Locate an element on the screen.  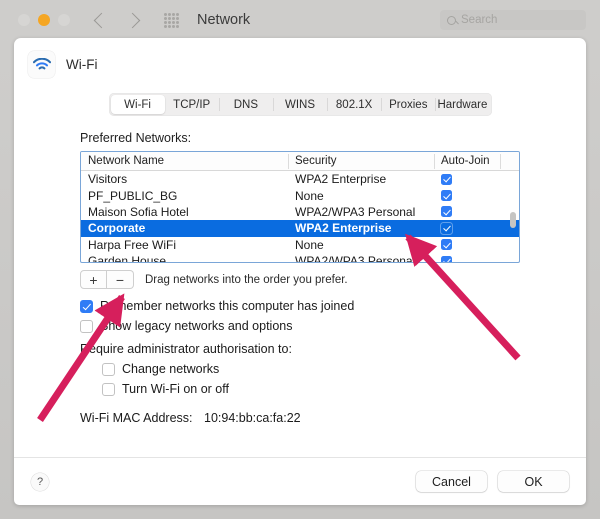
tab-proxies: Proxies is located at coordinates (408, 104).